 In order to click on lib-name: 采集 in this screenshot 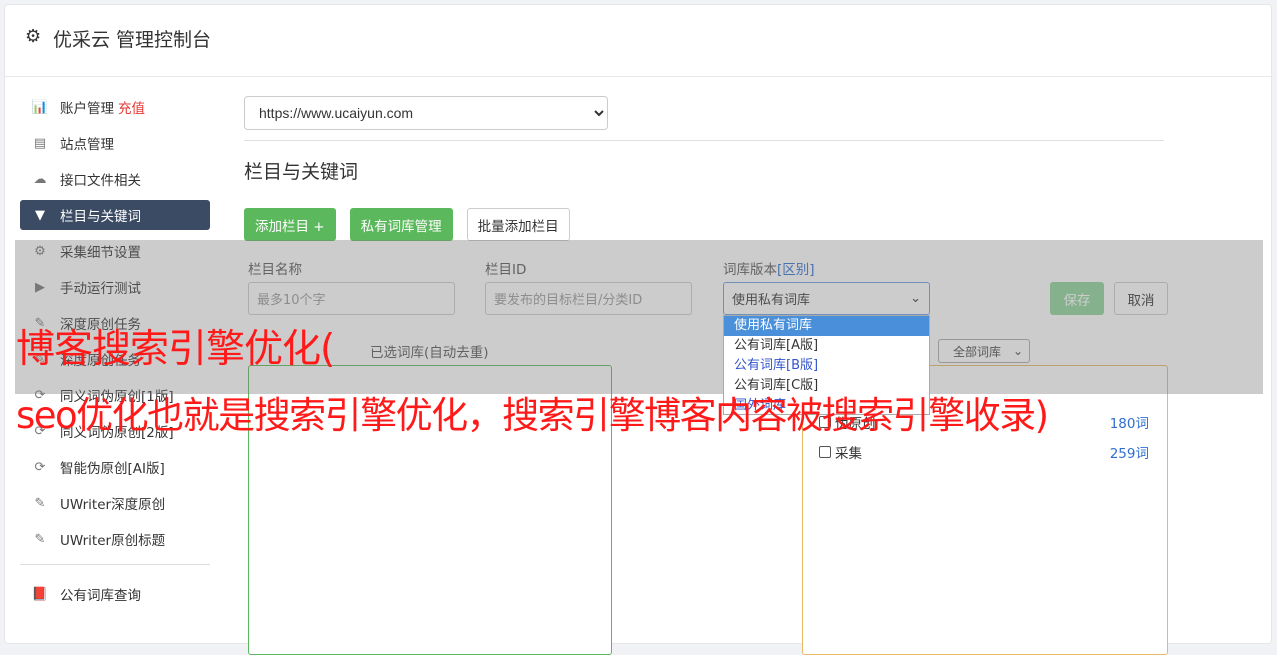, I will do `click(848, 454)`.